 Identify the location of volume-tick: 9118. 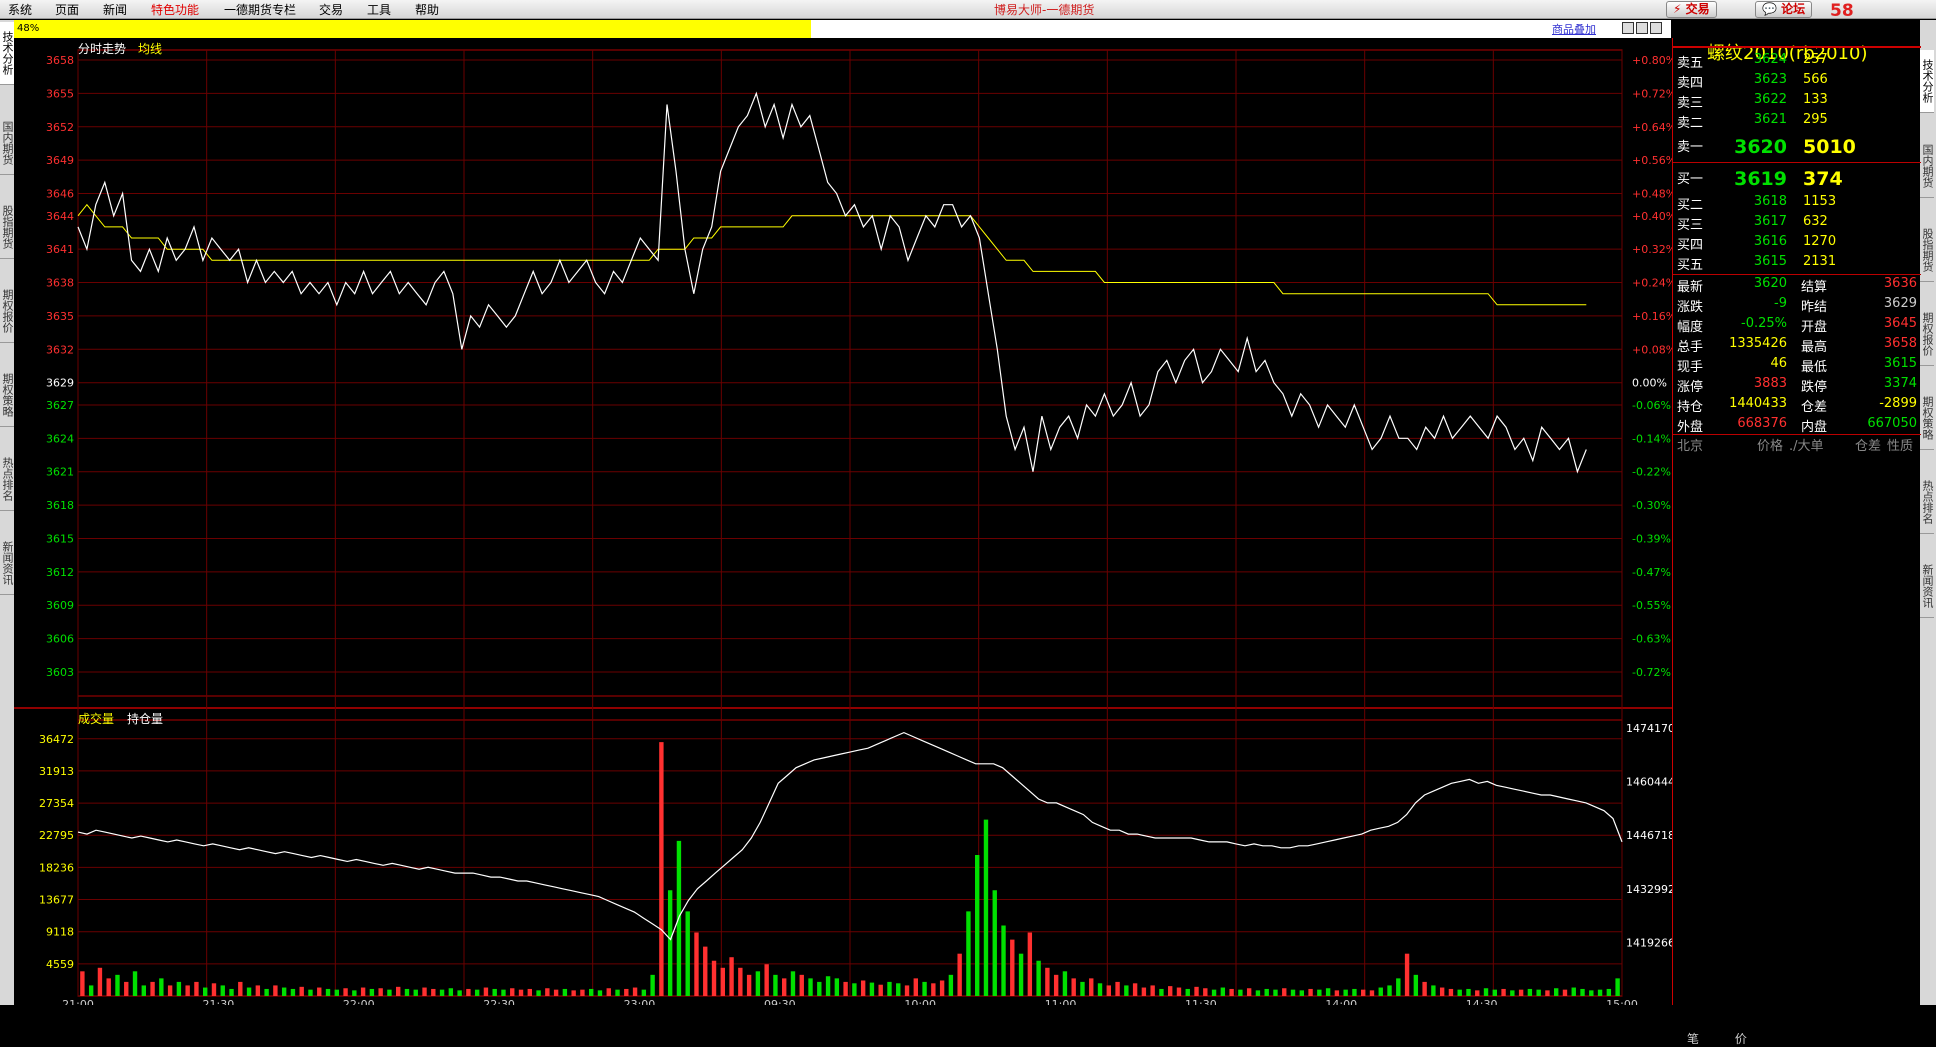
(60, 932).